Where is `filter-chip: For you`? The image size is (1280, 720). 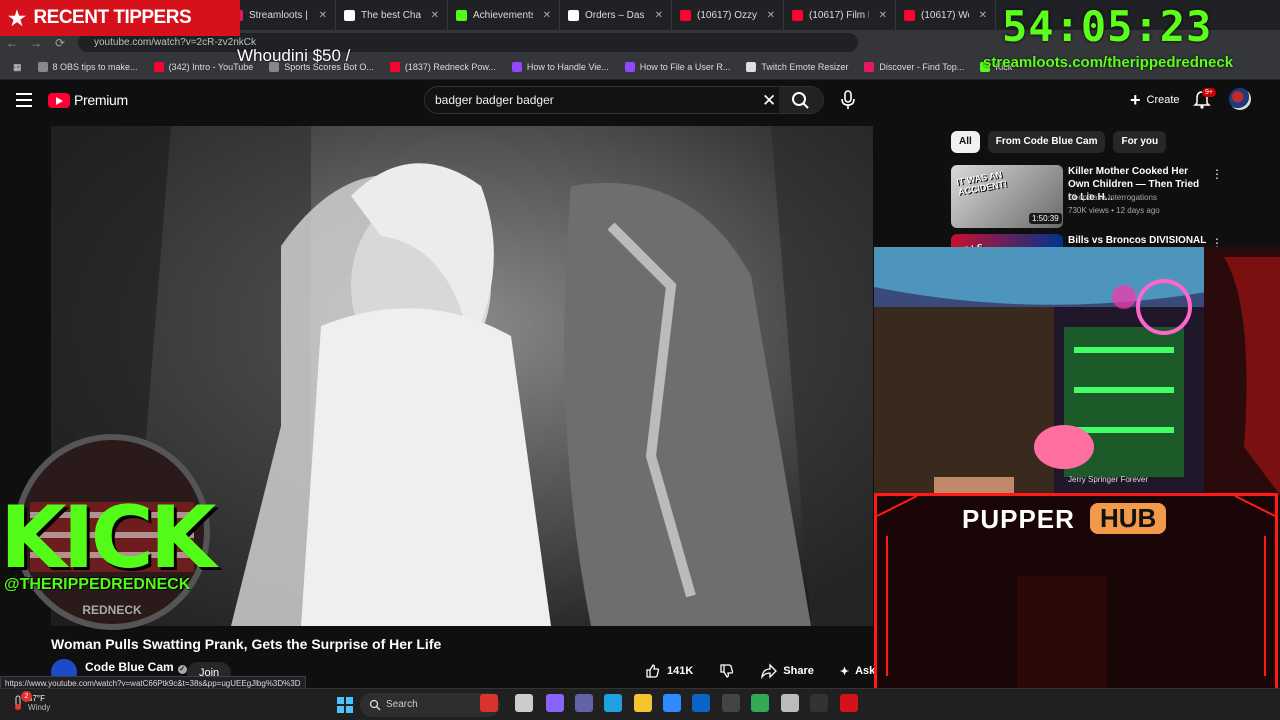 filter-chip: For you is located at coordinates (1140, 142).